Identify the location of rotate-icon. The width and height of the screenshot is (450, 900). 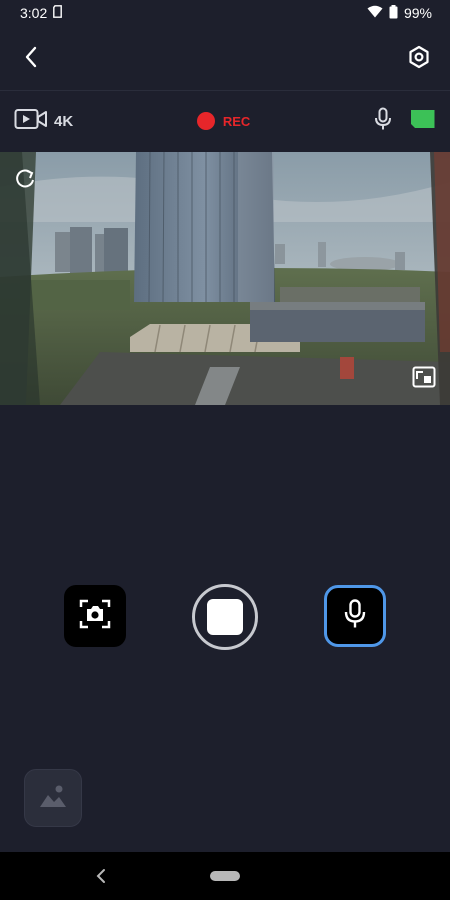
(25, 181).